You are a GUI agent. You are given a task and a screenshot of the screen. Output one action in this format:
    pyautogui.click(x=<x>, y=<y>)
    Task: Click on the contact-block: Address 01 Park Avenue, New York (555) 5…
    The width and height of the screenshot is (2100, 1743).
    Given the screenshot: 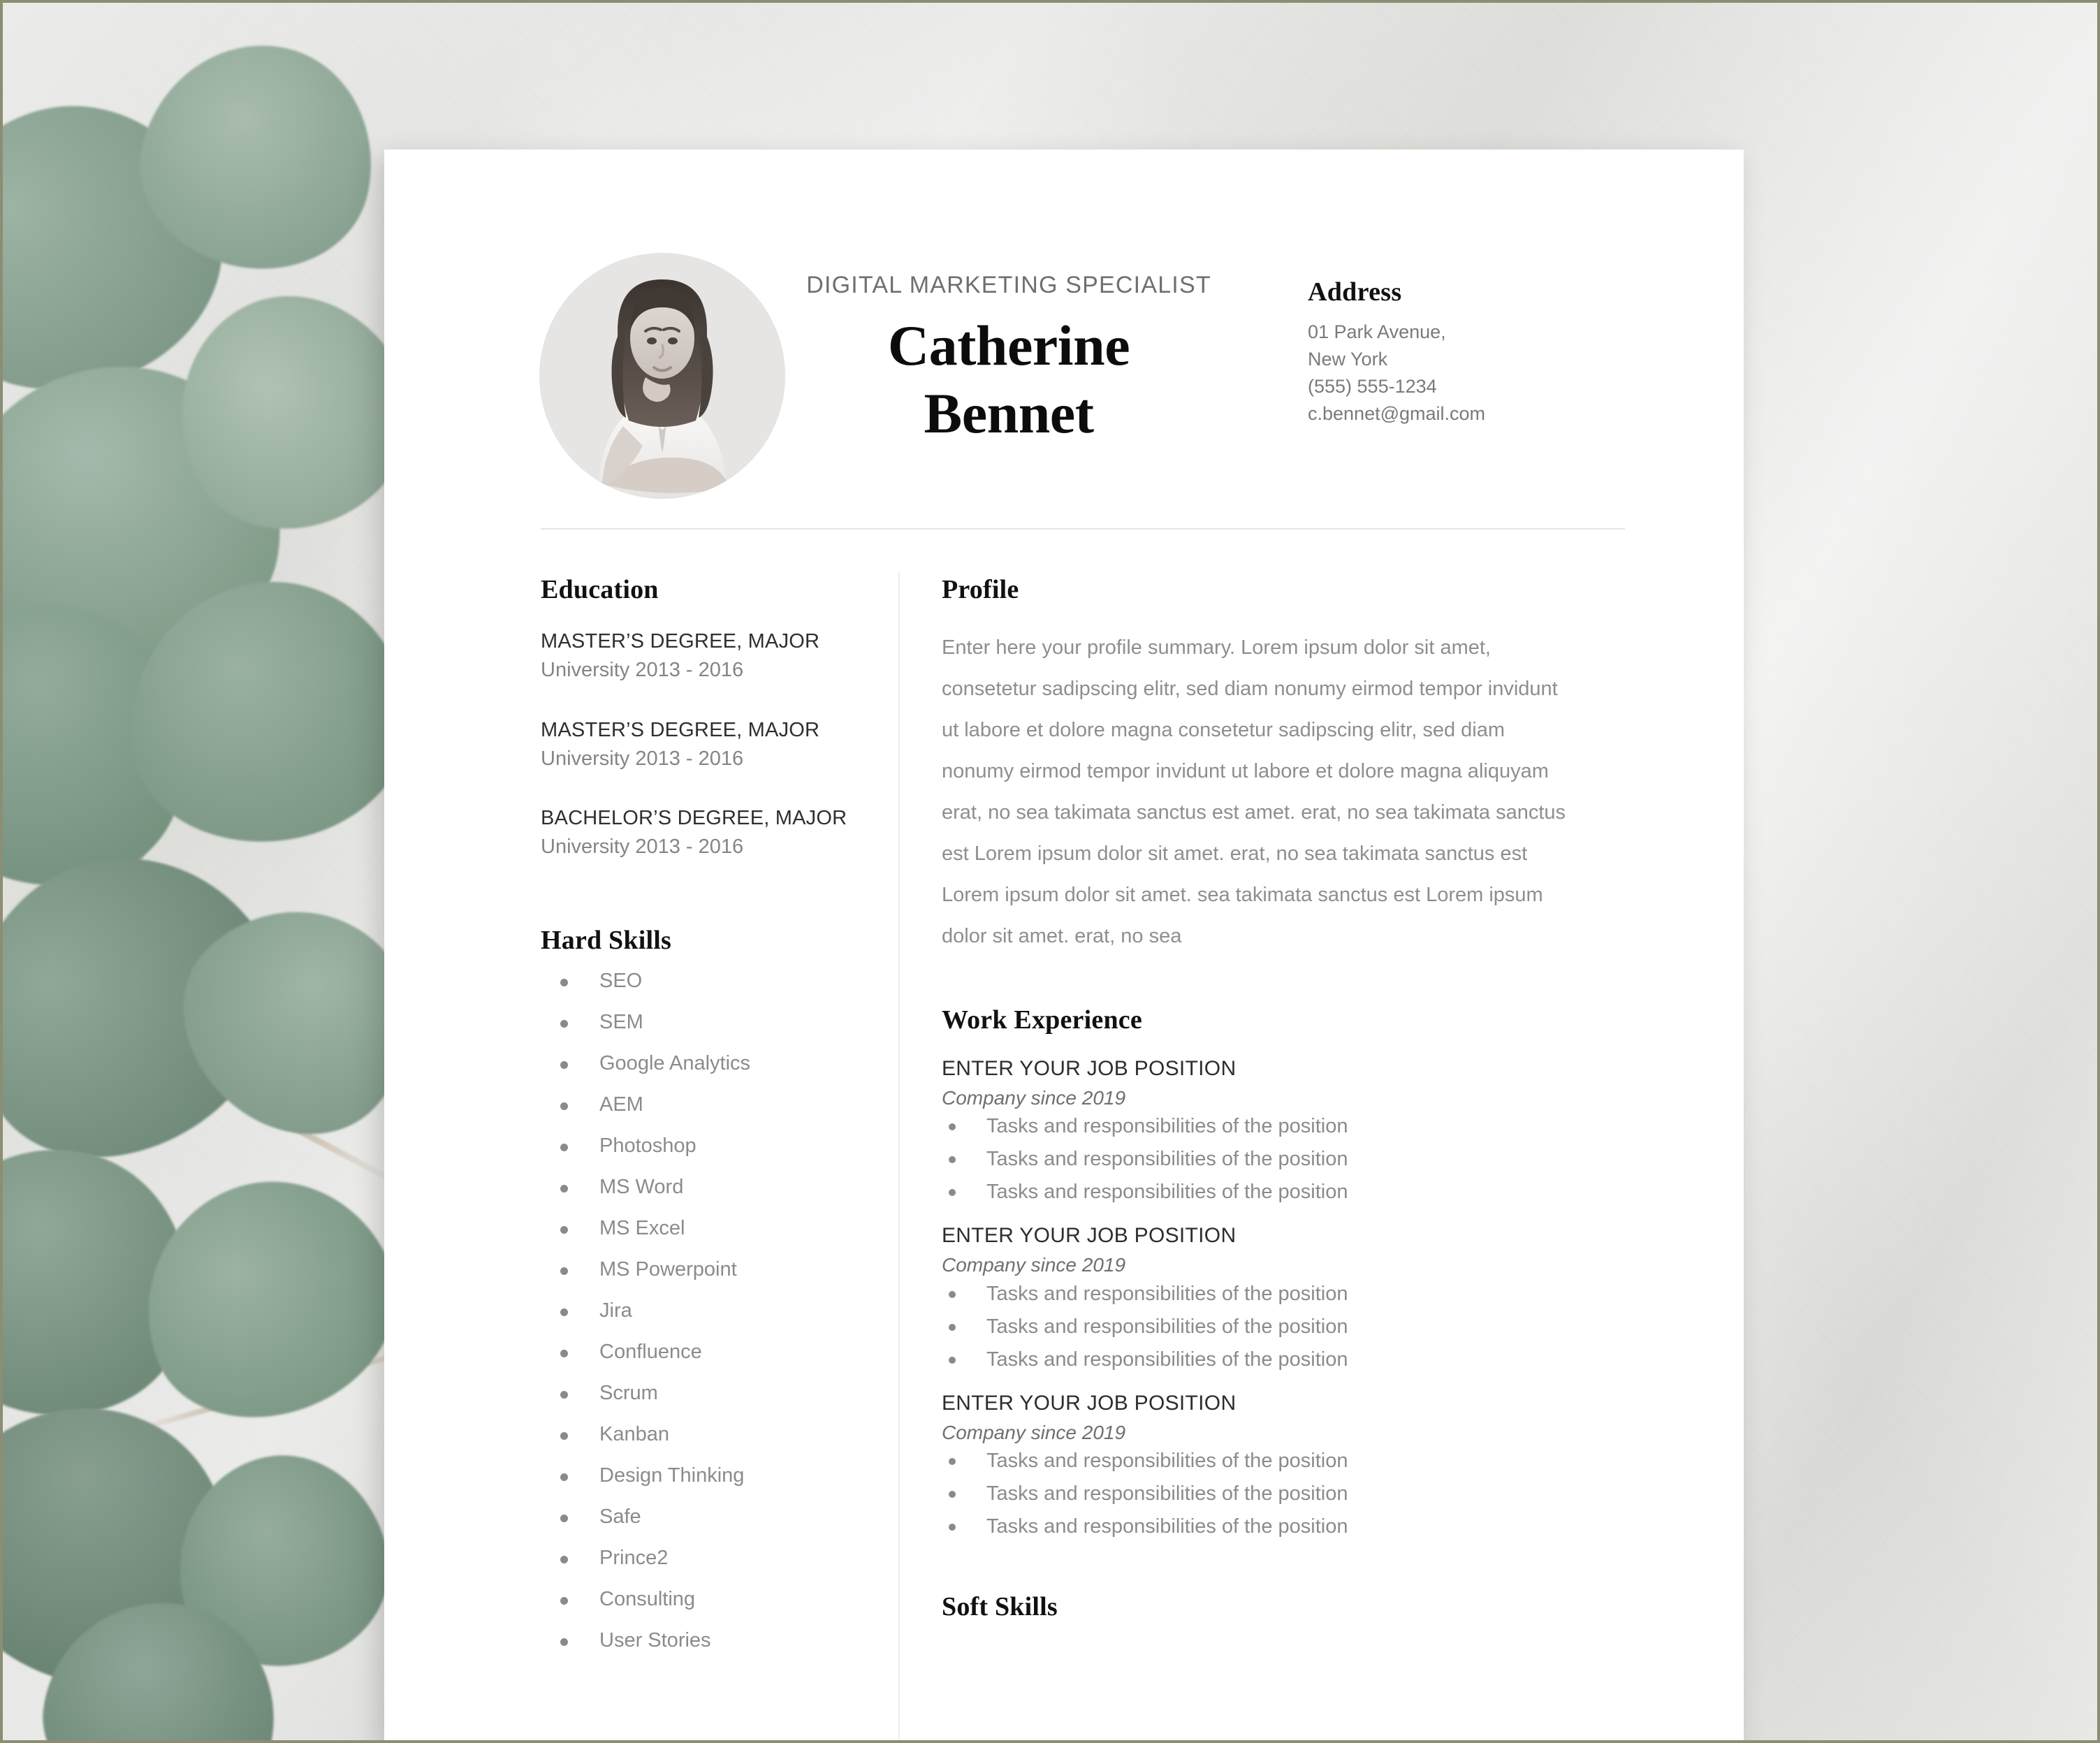 What is the action you would take?
    pyautogui.click(x=1458, y=341)
    